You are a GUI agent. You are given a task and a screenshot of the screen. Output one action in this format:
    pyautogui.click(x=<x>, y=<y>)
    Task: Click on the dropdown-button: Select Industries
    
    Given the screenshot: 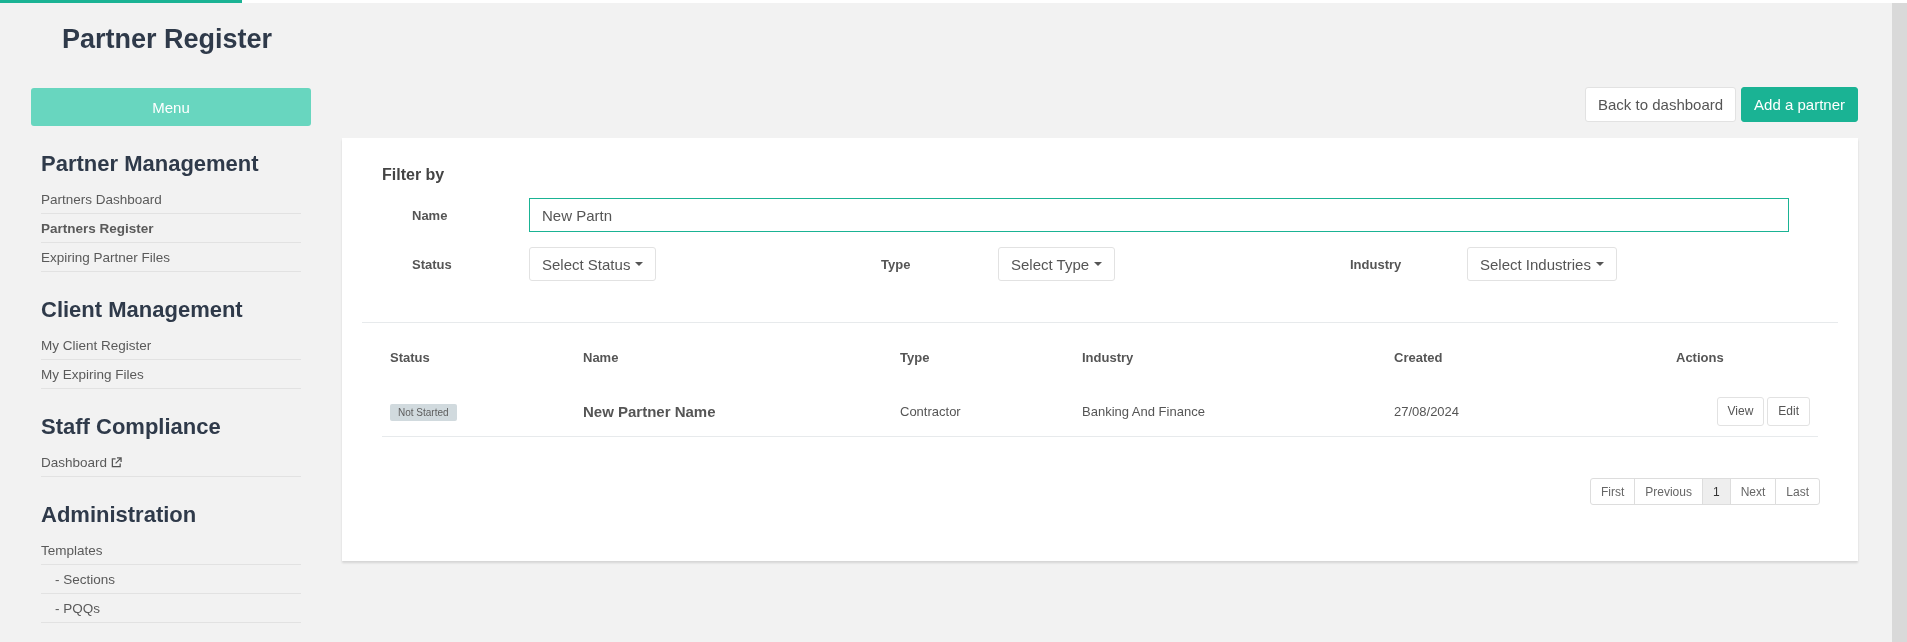 What is the action you would take?
    pyautogui.click(x=1542, y=264)
    